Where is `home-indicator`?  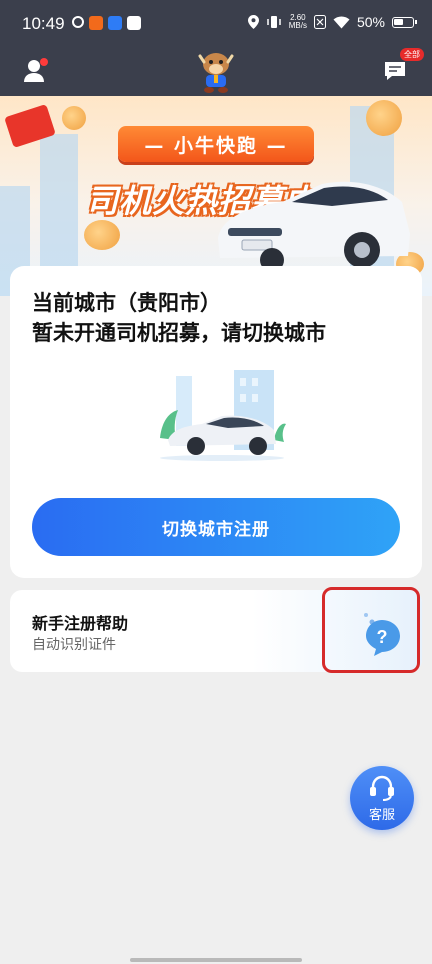
home-indicator is located at coordinates (216, 960).